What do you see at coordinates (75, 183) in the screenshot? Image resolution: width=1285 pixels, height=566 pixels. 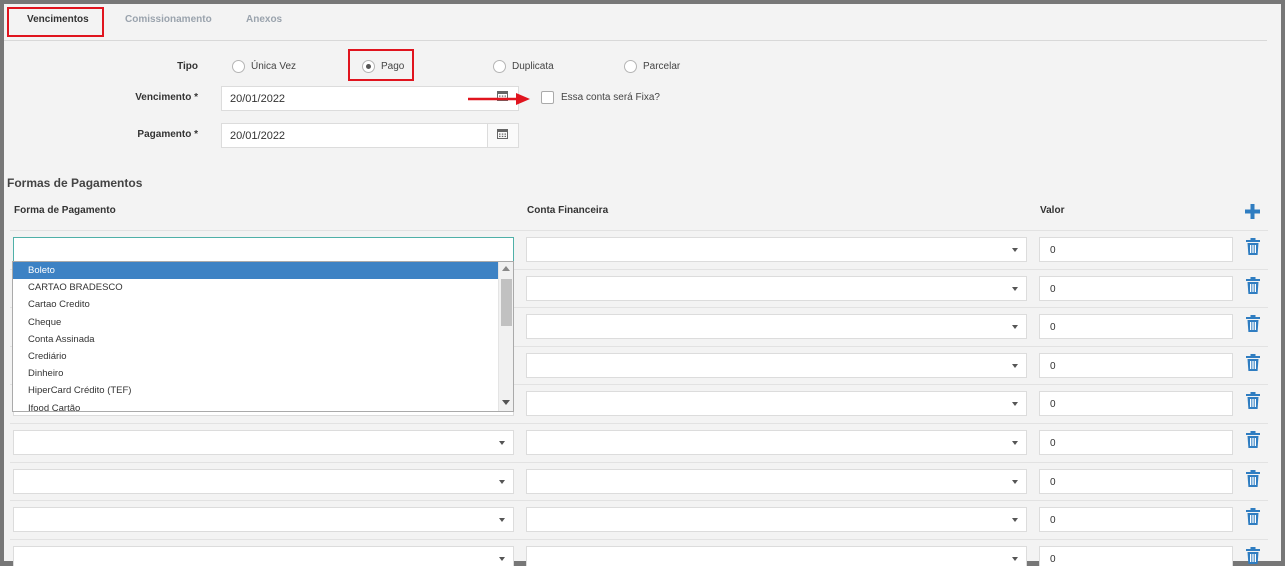 I see `formas-title: Formas de Pagamentos` at bounding box center [75, 183].